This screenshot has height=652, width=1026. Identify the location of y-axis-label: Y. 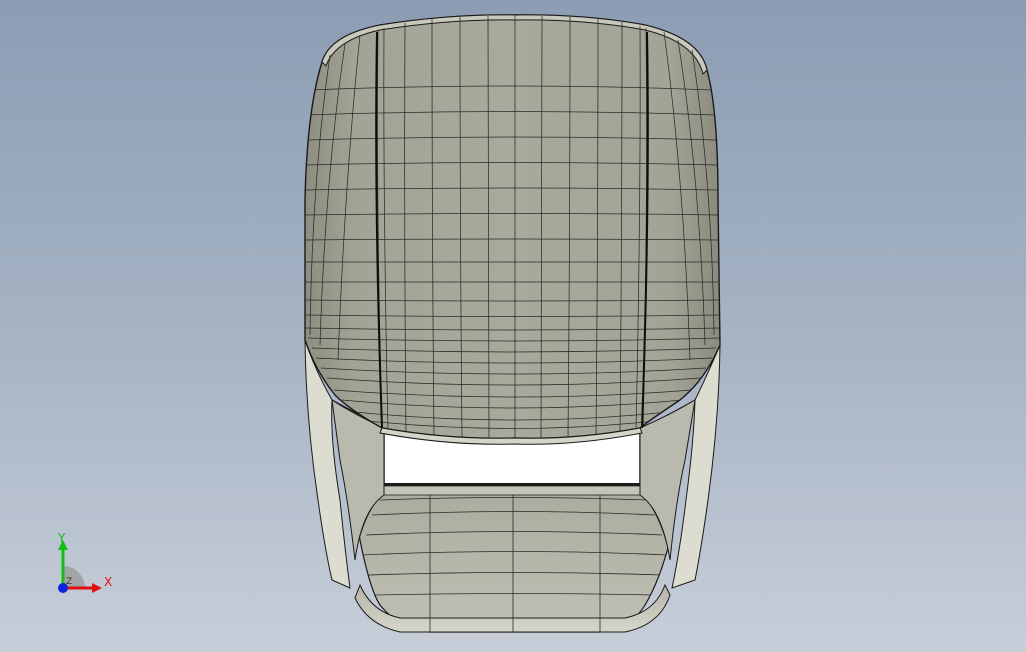
(61, 538).